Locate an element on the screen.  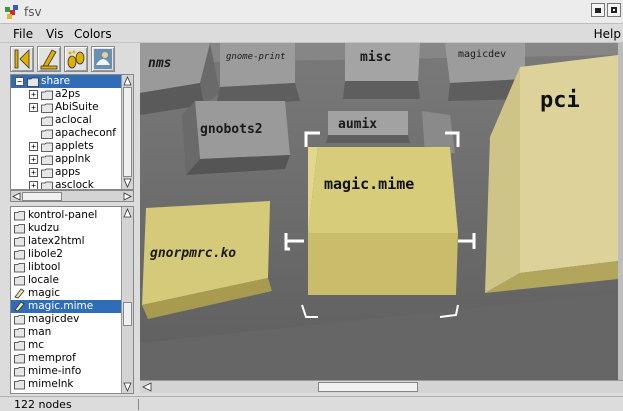
tree-hscroll-thumb is located at coordinates (42, 196).